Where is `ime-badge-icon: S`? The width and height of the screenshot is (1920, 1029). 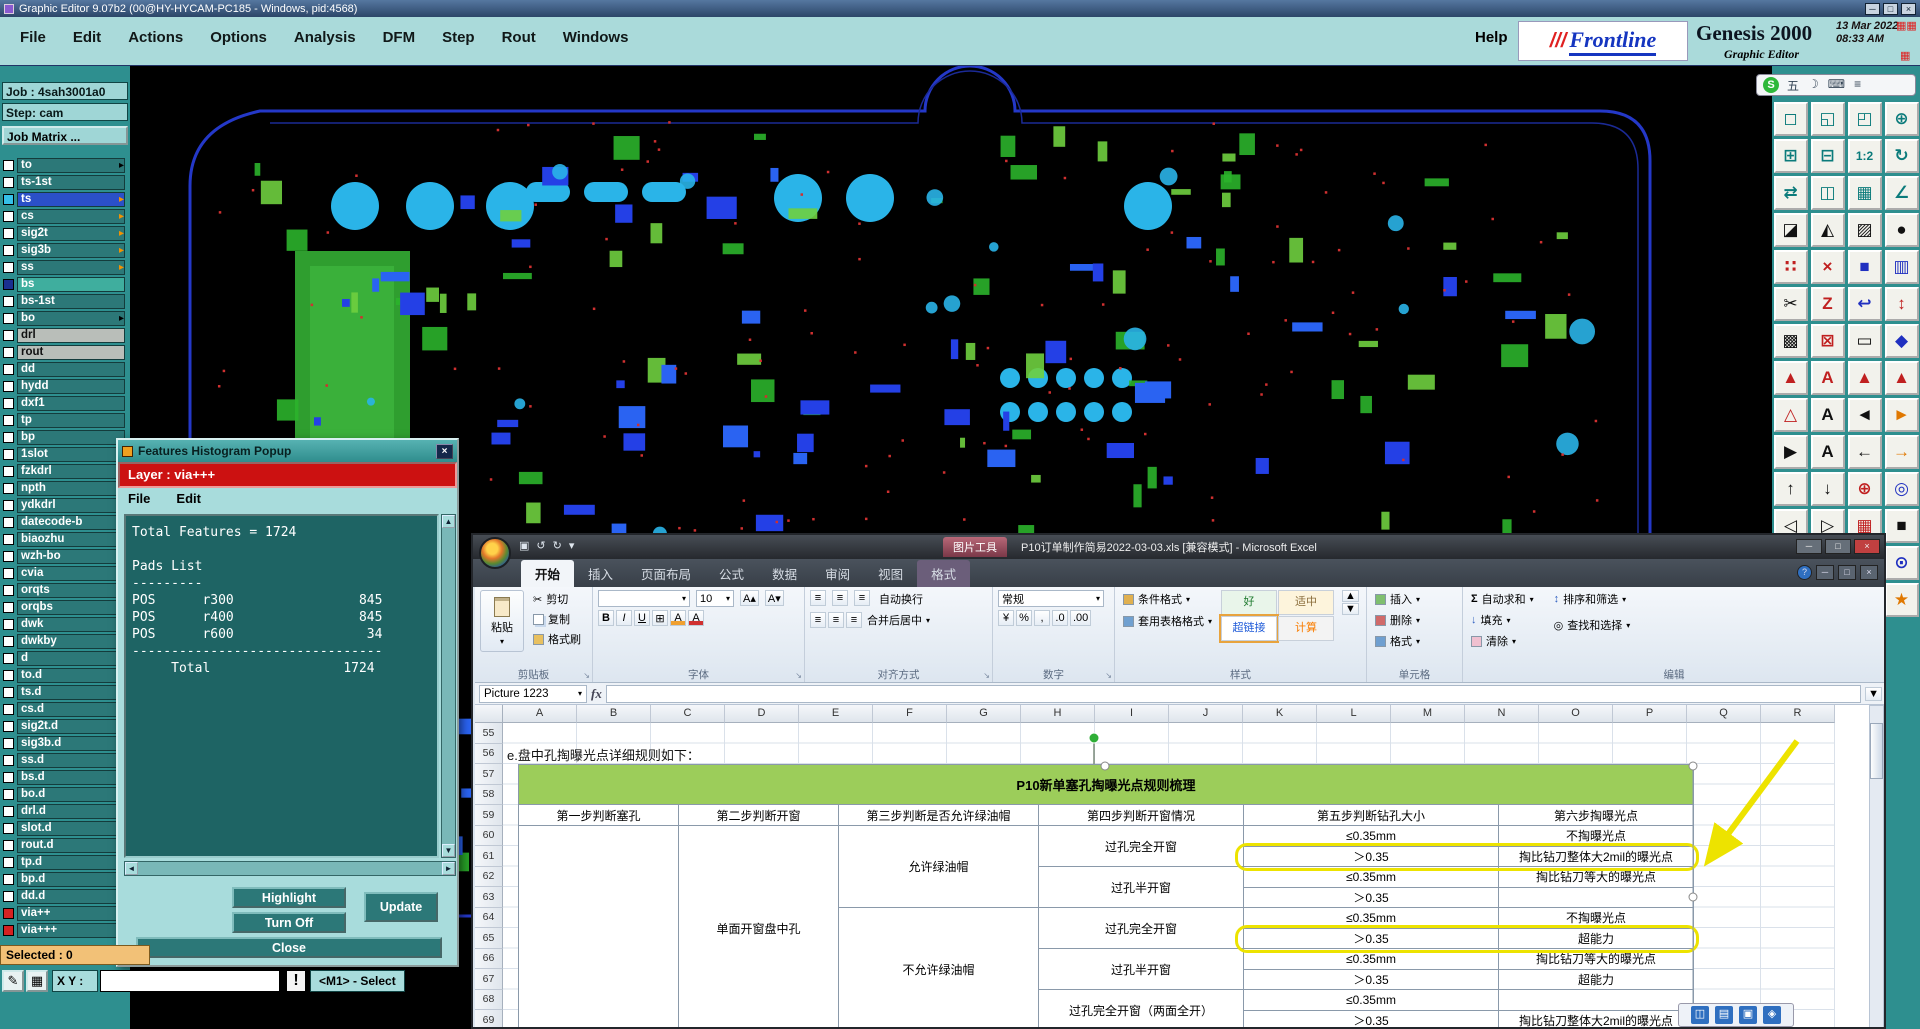 ime-badge-icon: S is located at coordinates (1771, 85).